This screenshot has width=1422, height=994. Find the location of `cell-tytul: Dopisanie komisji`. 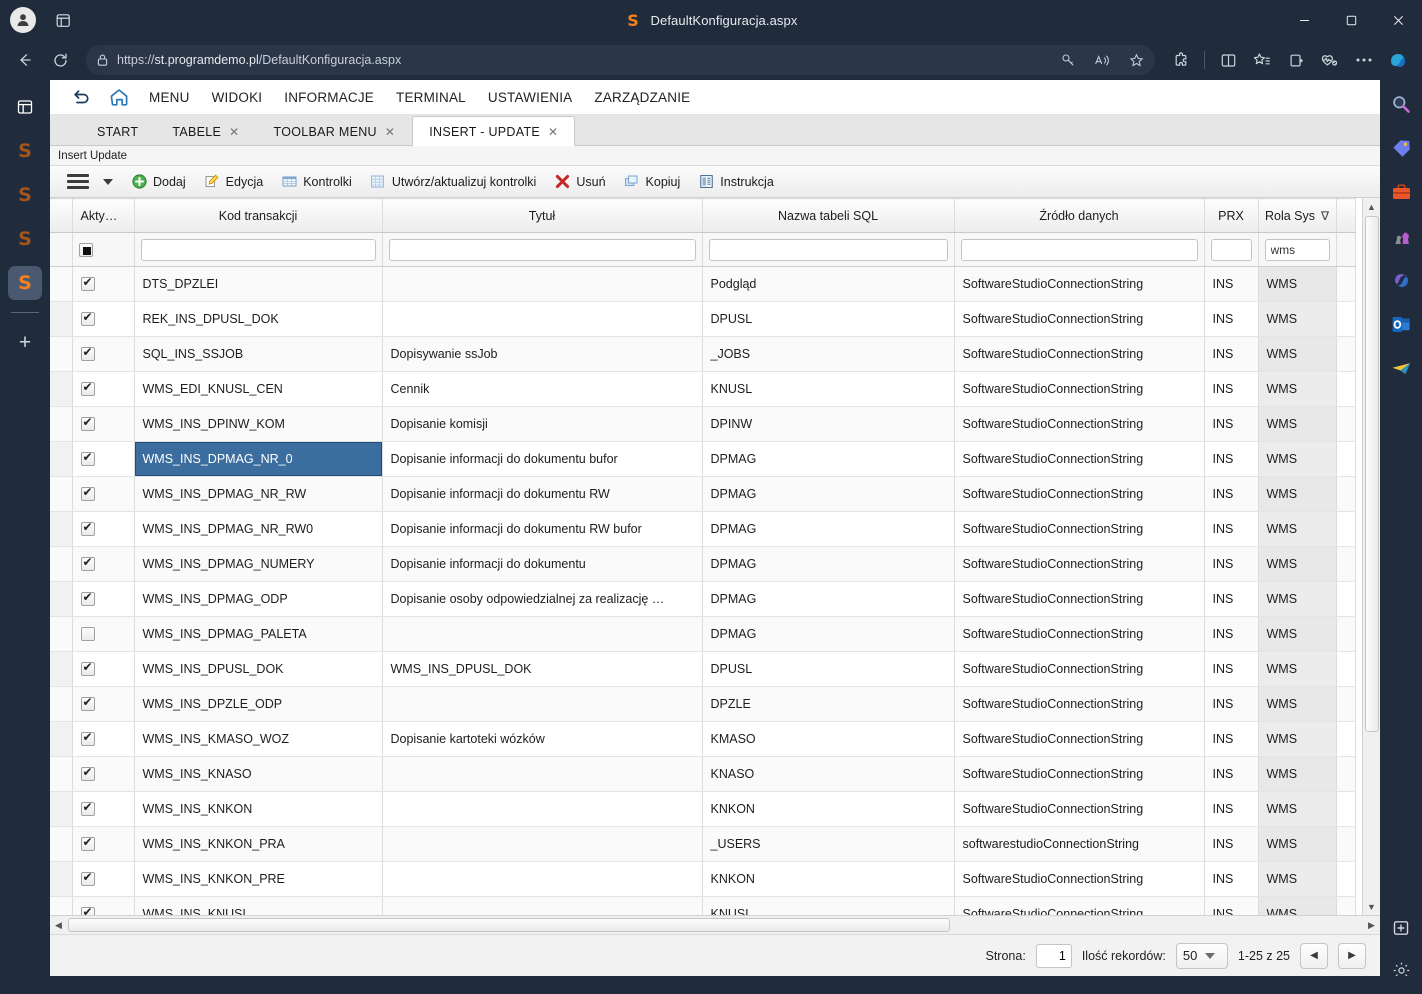

cell-tytul: Dopisanie komisji is located at coordinates (542, 424).